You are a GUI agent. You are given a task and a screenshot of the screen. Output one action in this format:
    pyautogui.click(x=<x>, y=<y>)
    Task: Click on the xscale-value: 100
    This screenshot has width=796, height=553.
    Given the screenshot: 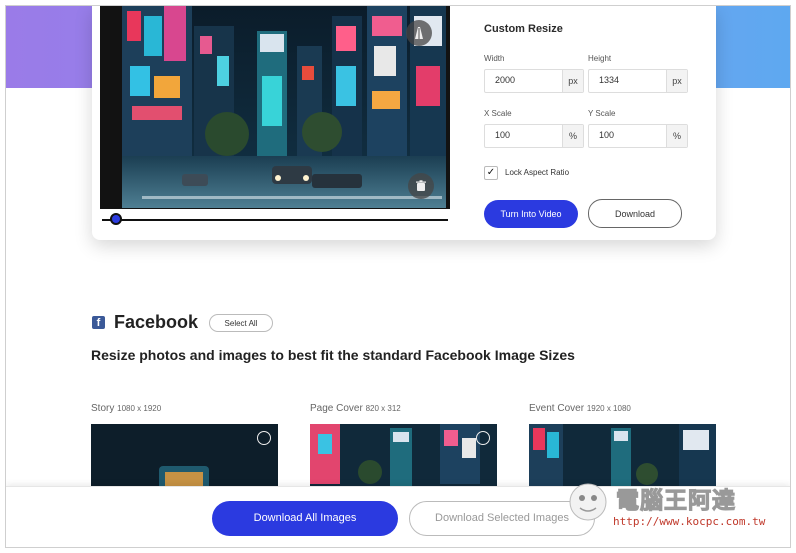 What is the action you would take?
    pyautogui.click(x=503, y=135)
    